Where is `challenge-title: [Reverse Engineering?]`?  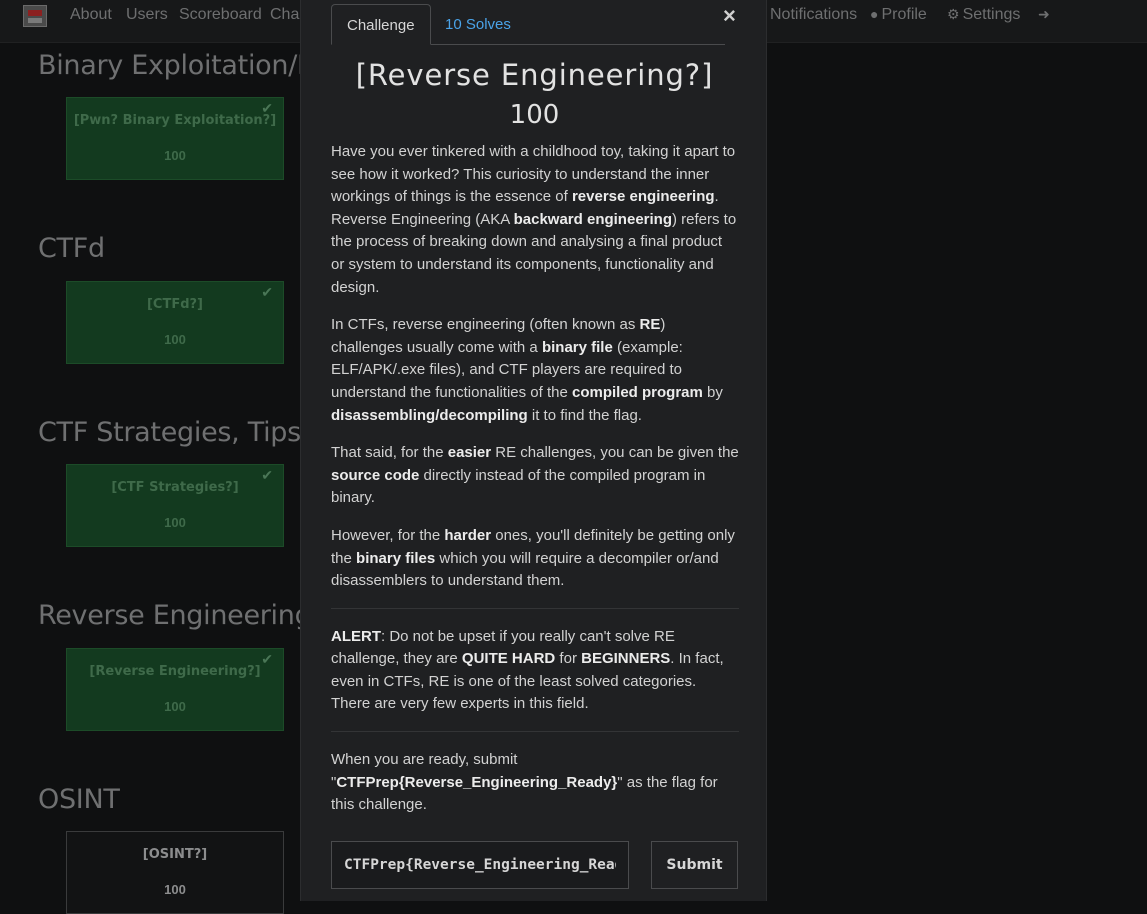 challenge-title: [Reverse Engineering?] is located at coordinates (534, 75).